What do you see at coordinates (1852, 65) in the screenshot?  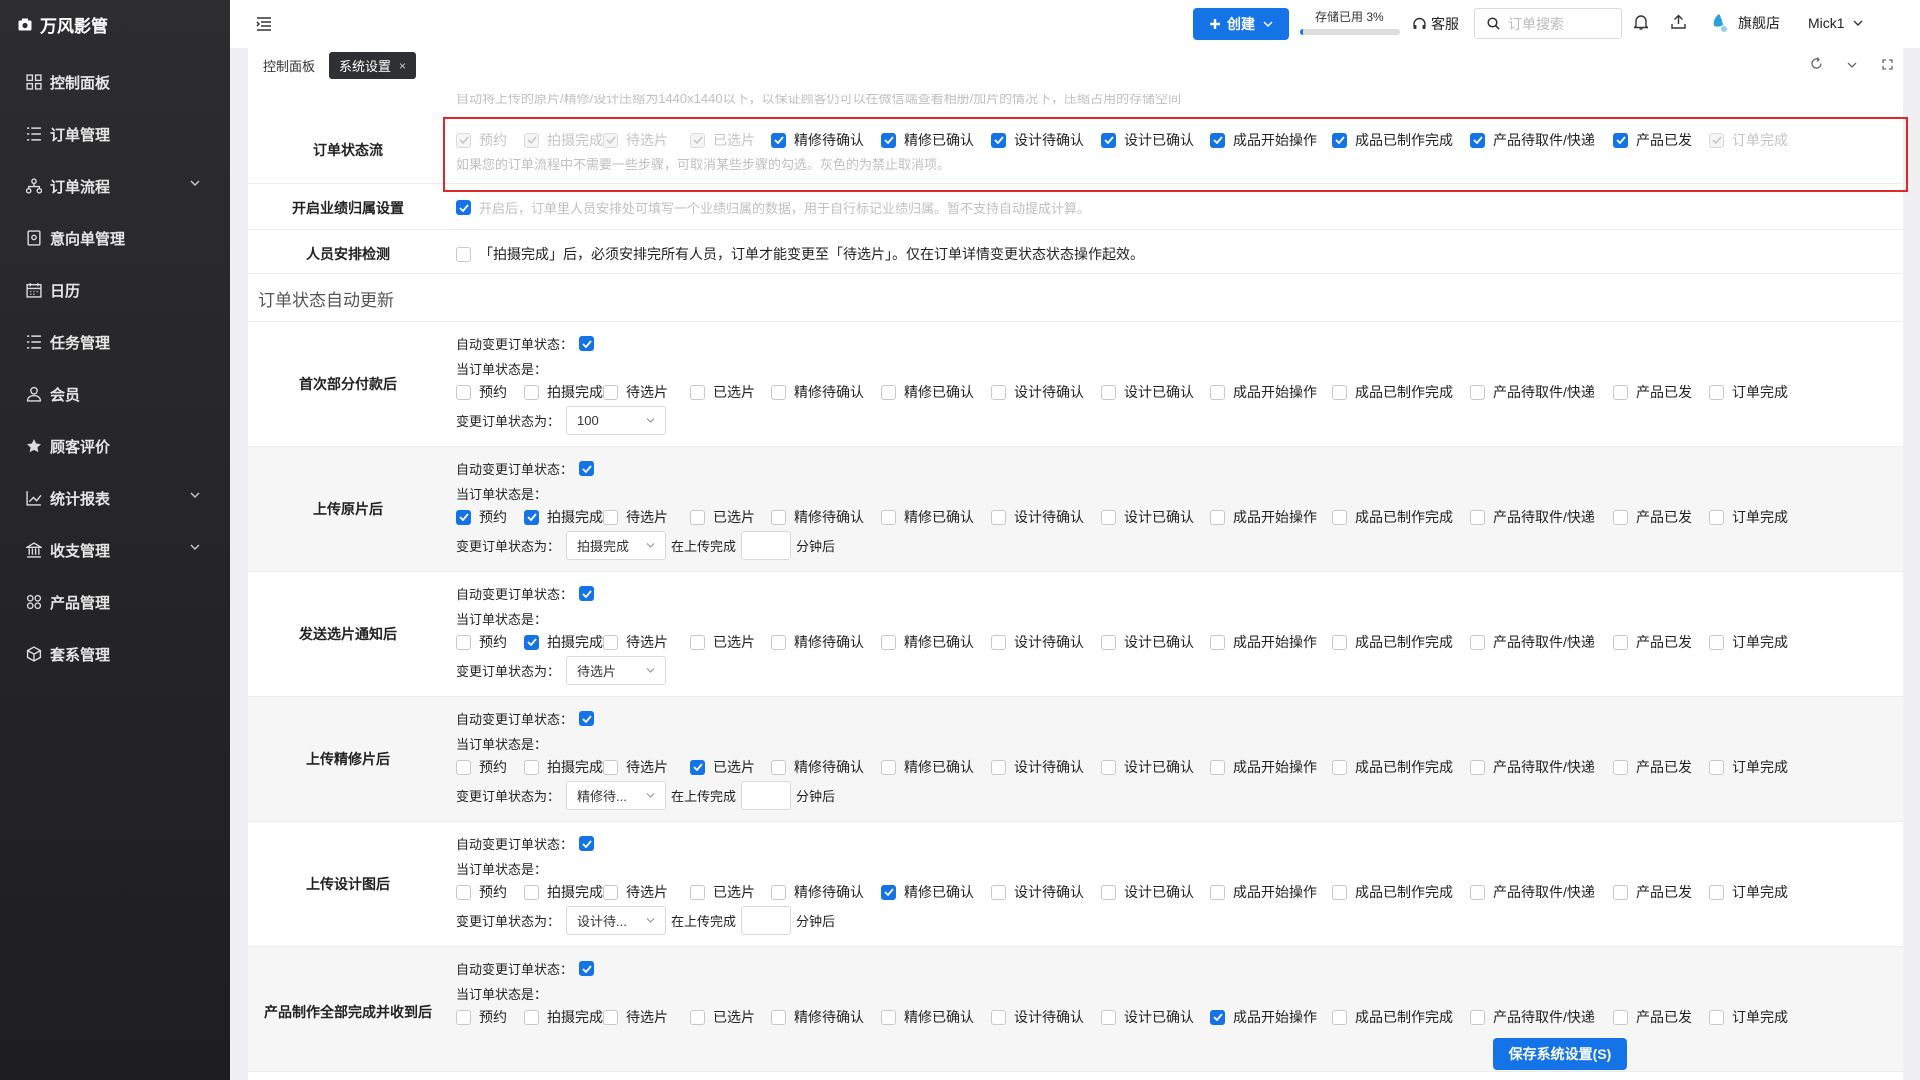 I see `chevron-down-icon` at bounding box center [1852, 65].